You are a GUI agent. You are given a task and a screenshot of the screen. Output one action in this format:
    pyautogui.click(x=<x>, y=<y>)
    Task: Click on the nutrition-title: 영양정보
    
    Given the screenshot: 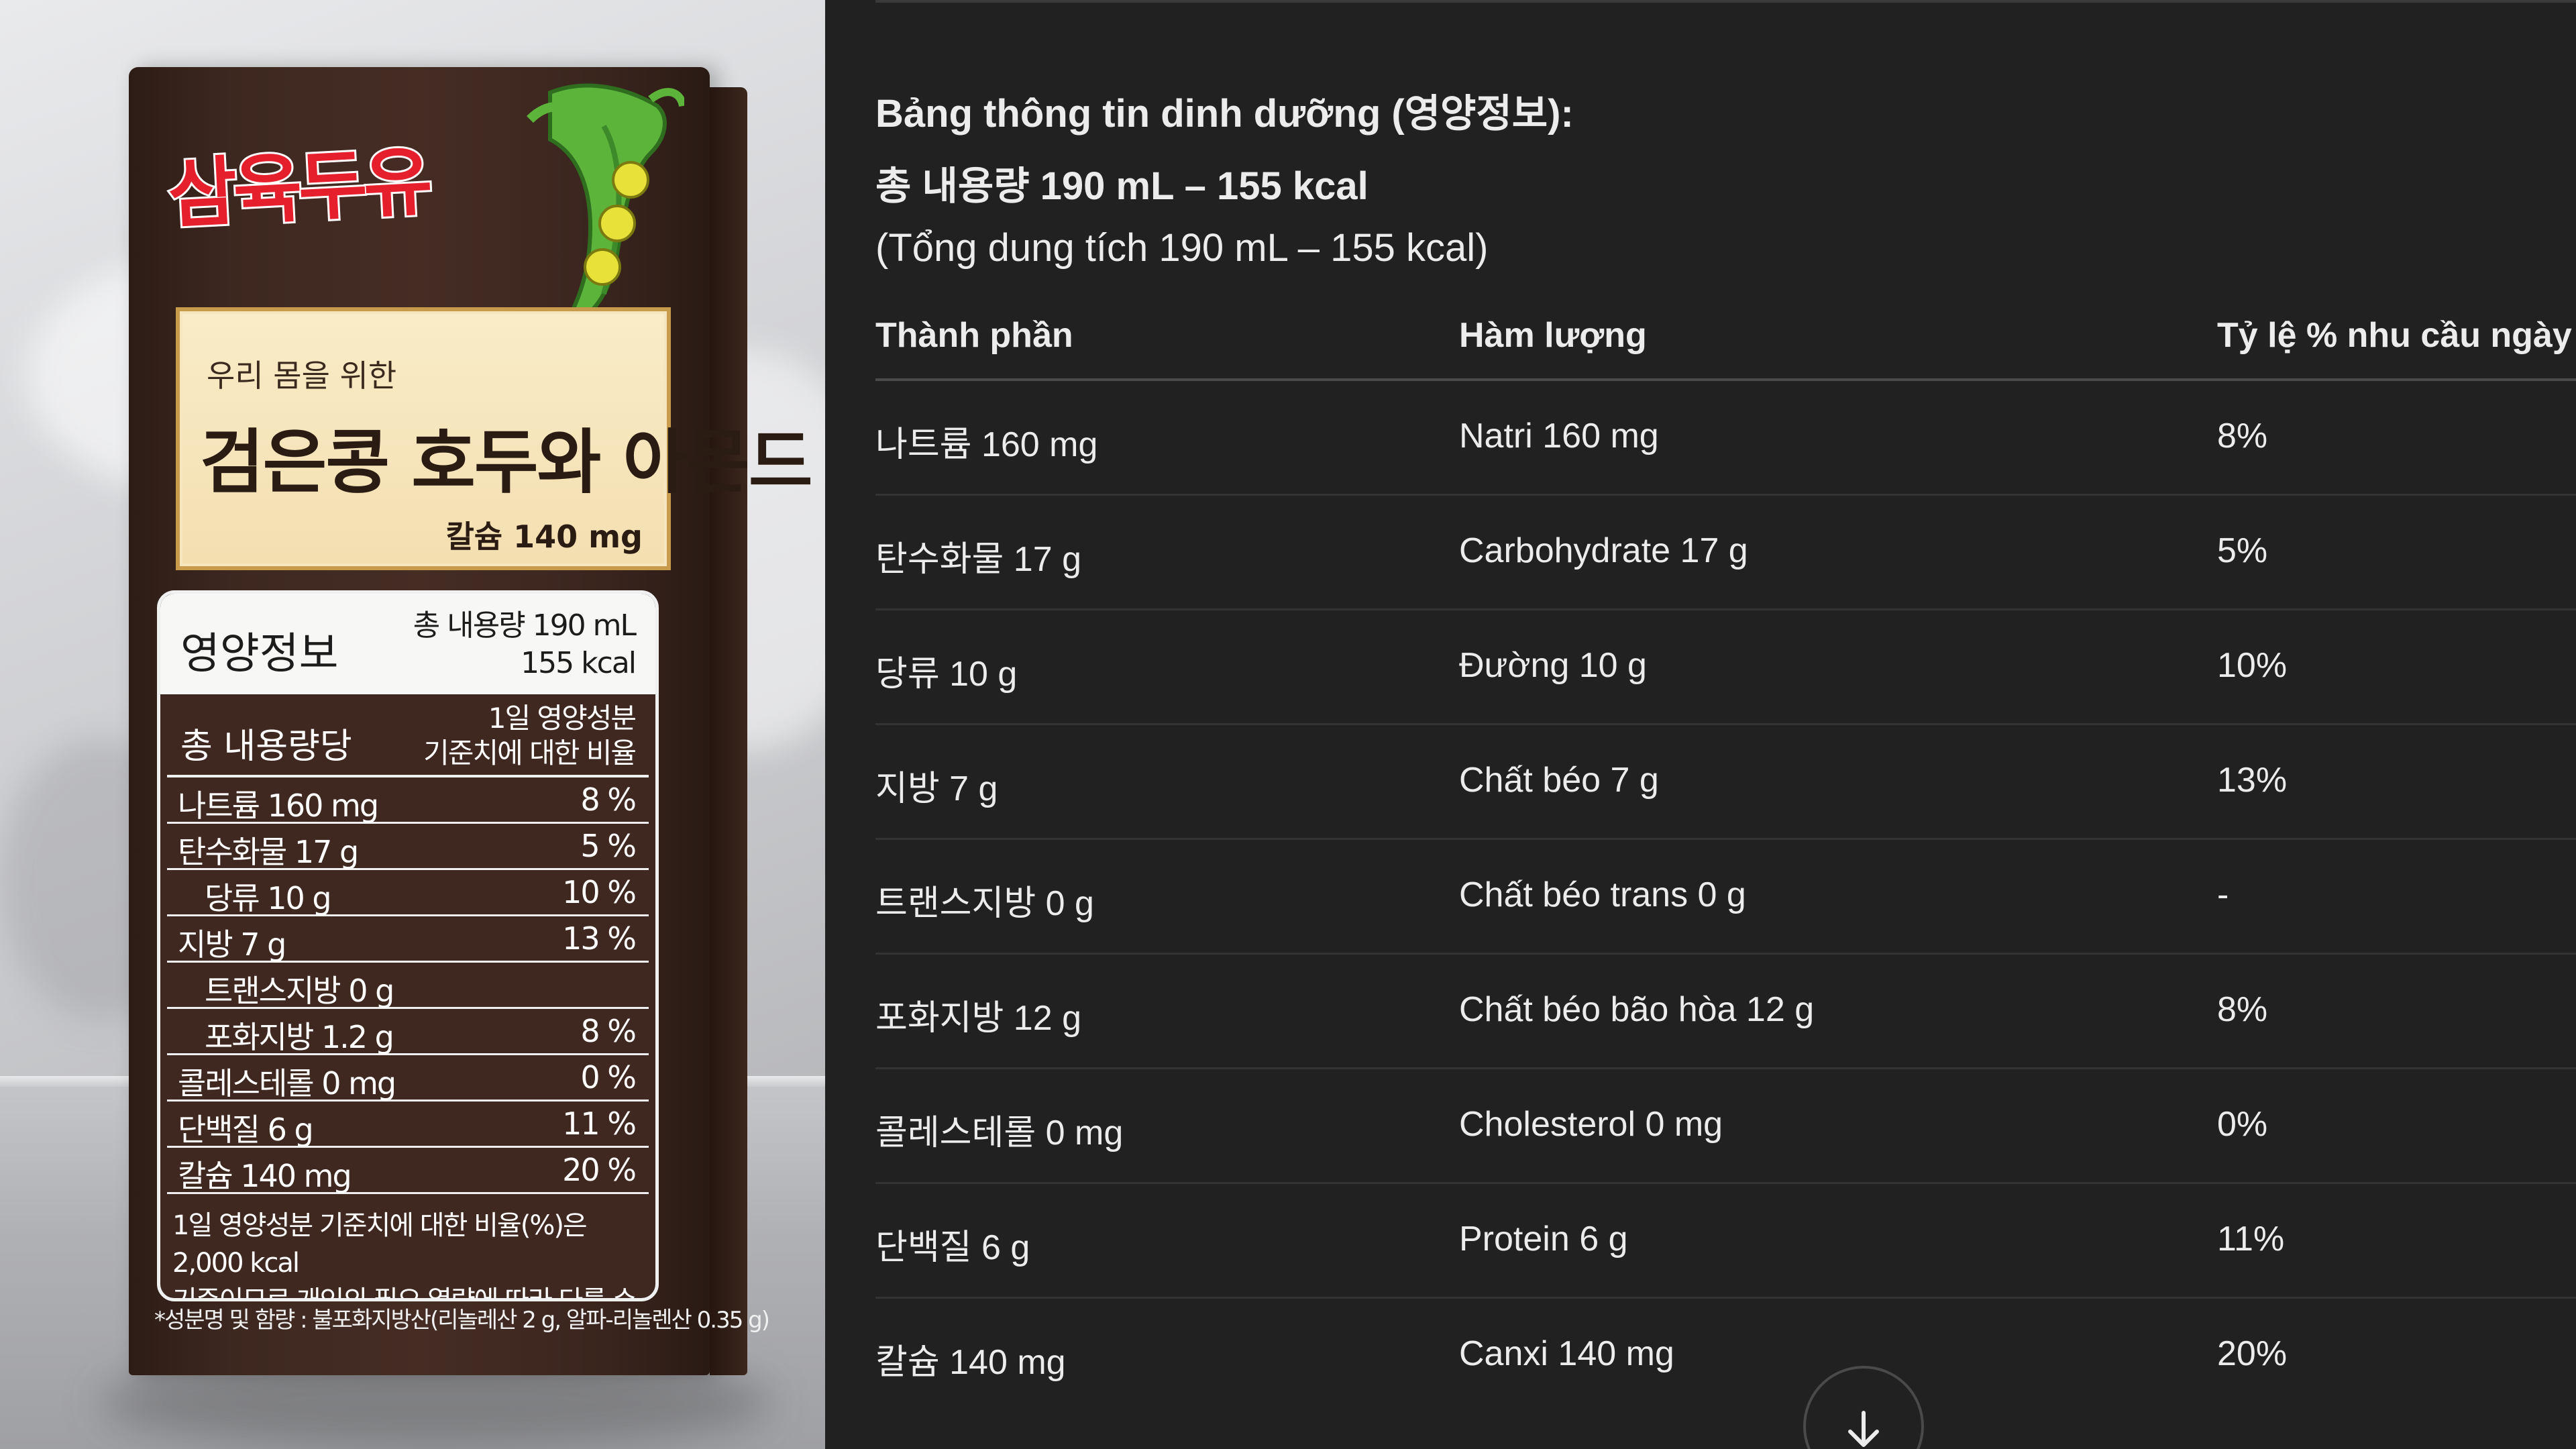 What is the action you would take?
    pyautogui.click(x=259, y=654)
    